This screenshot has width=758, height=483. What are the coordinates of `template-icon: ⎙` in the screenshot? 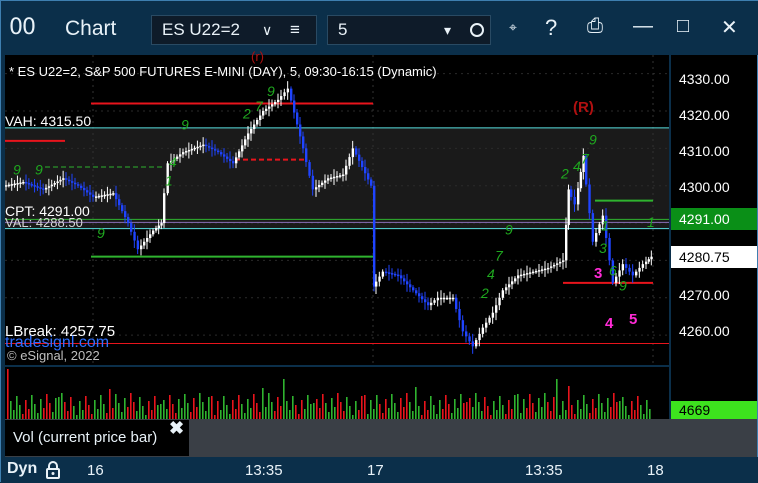 It's located at (595, 26).